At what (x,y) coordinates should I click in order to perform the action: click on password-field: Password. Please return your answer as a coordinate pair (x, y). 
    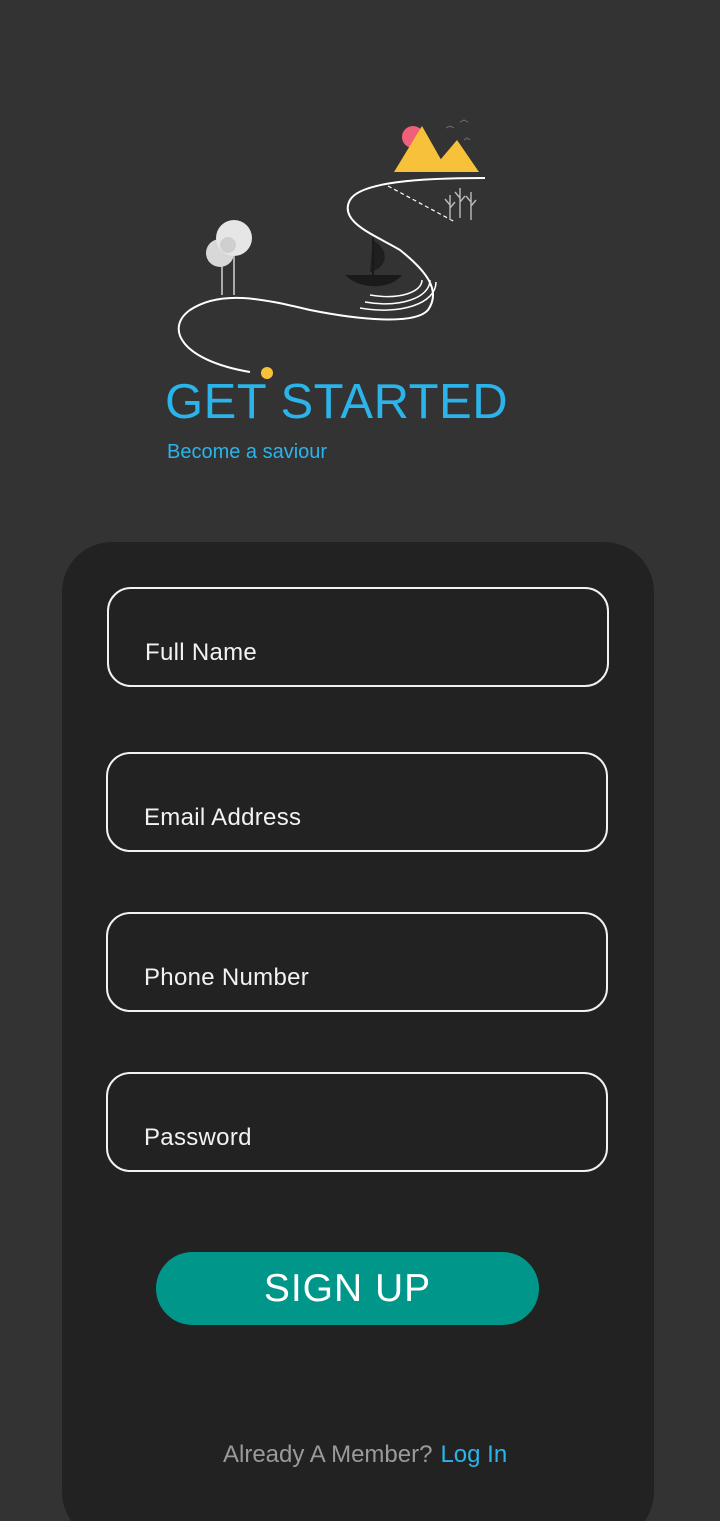
    Looking at the image, I should click on (357, 1122).